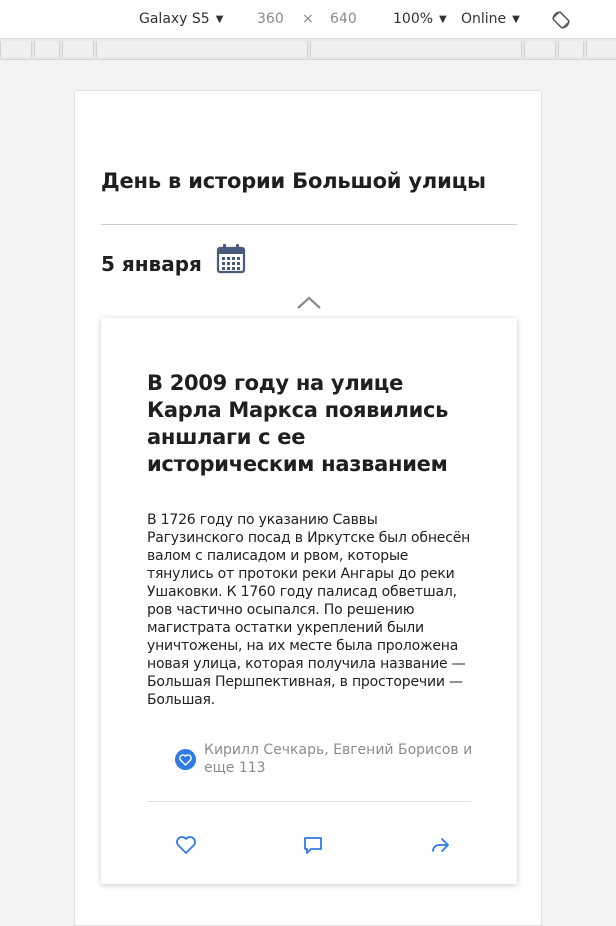 This screenshot has width=616, height=926. What do you see at coordinates (186, 845) in the screenshot?
I see `like-button` at bounding box center [186, 845].